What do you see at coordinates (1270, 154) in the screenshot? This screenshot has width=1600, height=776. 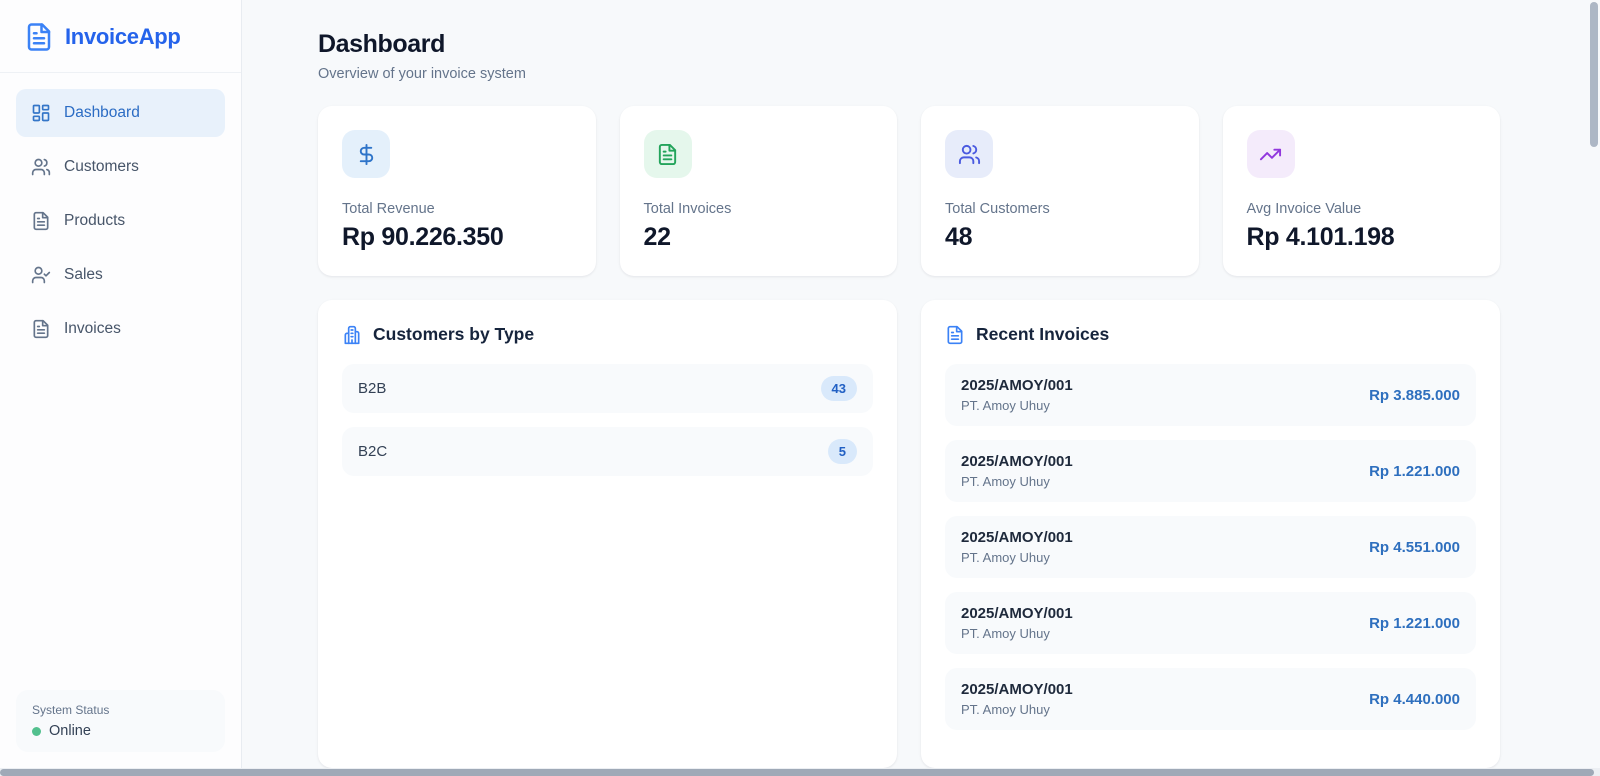 I see `trending-up-icon` at bounding box center [1270, 154].